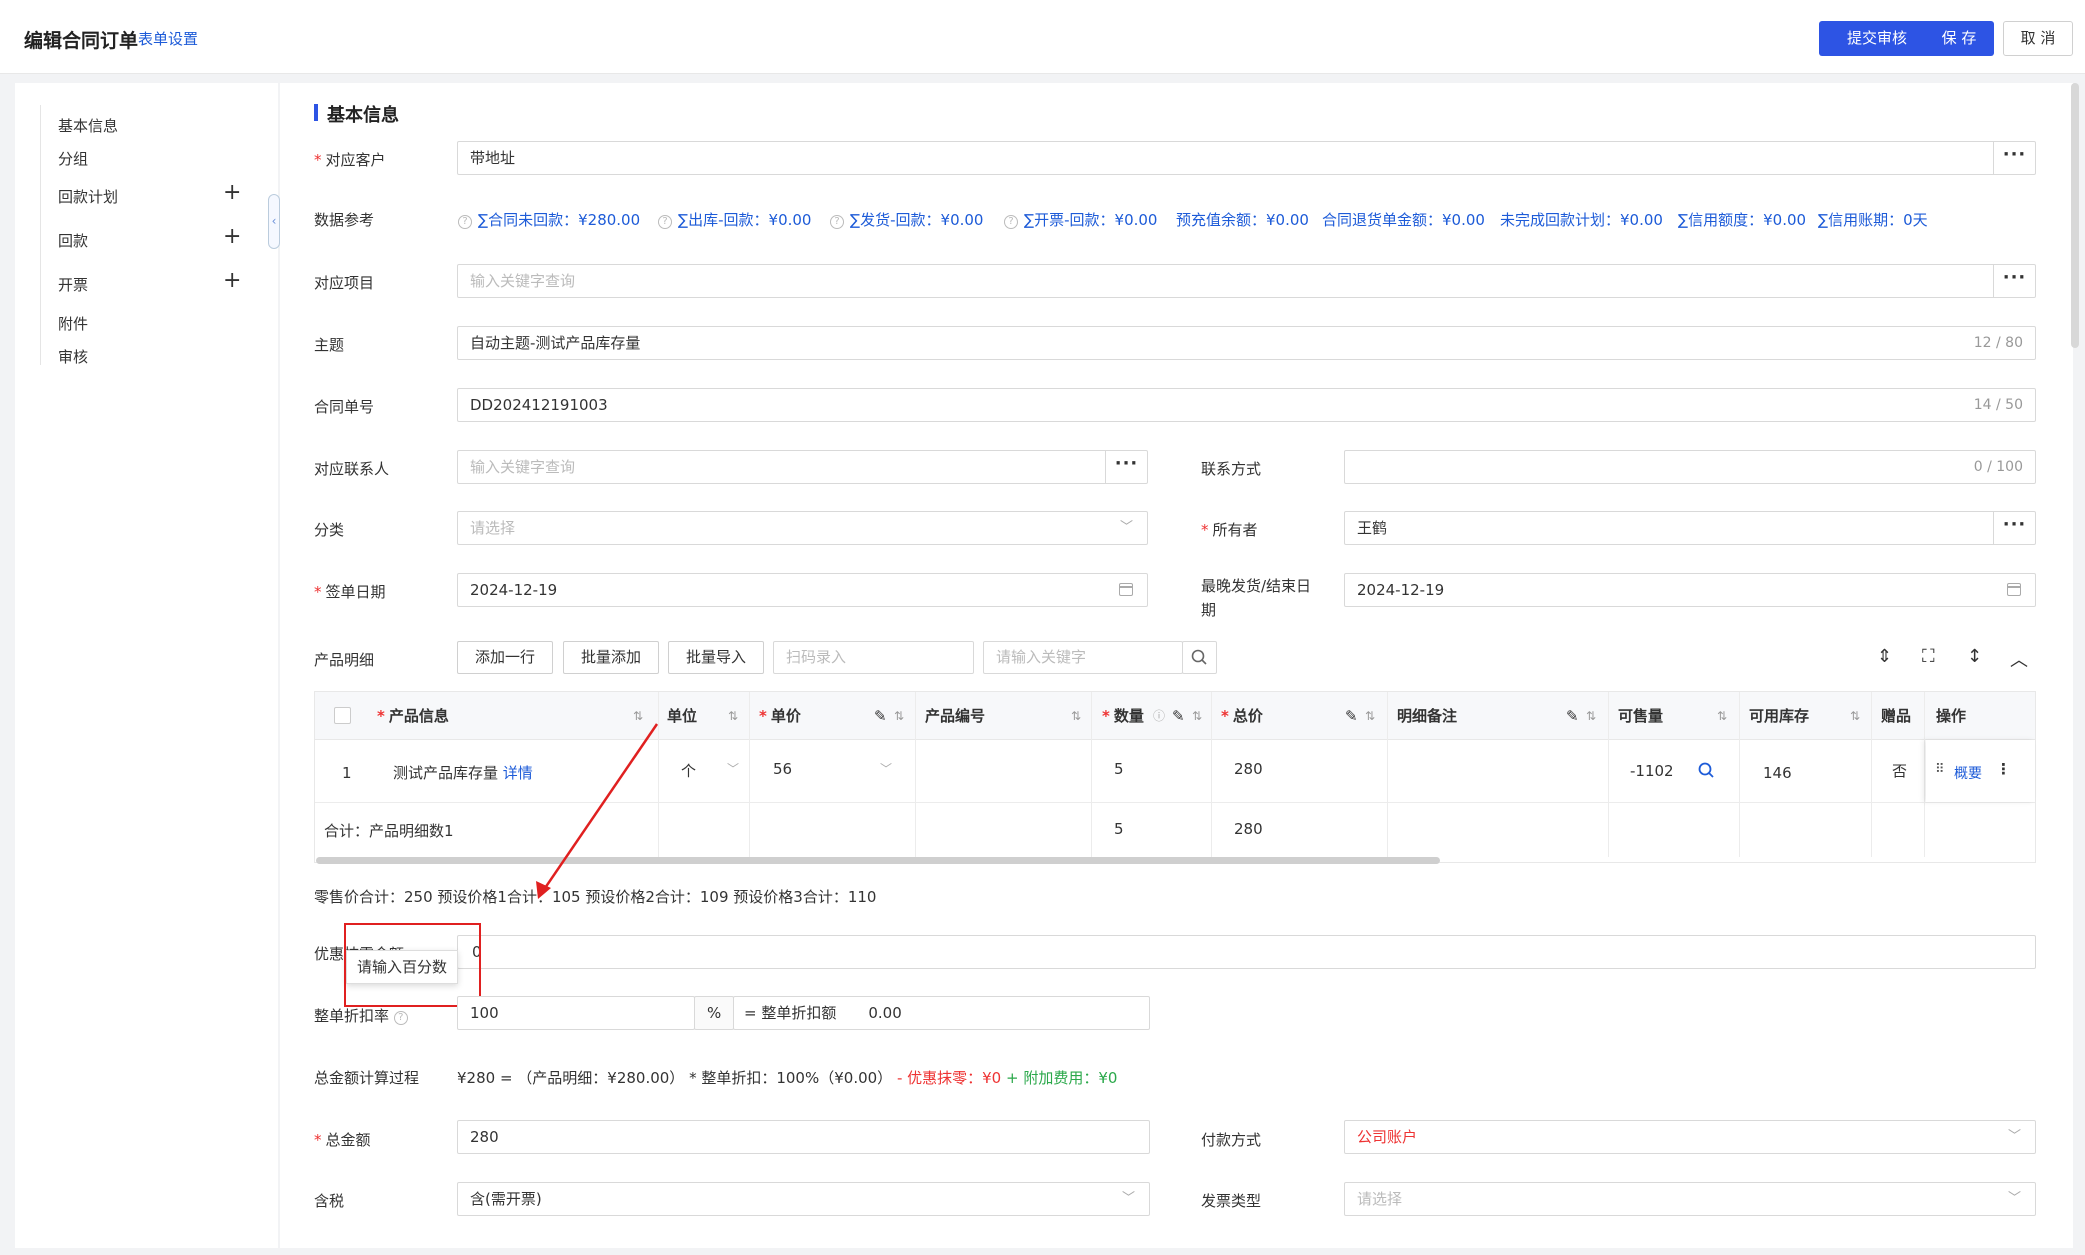 The width and height of the screenshot is (2085, 1255). What do you see at coordinates (1246, 281) in the screenshot?
I see `project-field: 输入关键字查询 ···` at bounding box center [1246, 281].